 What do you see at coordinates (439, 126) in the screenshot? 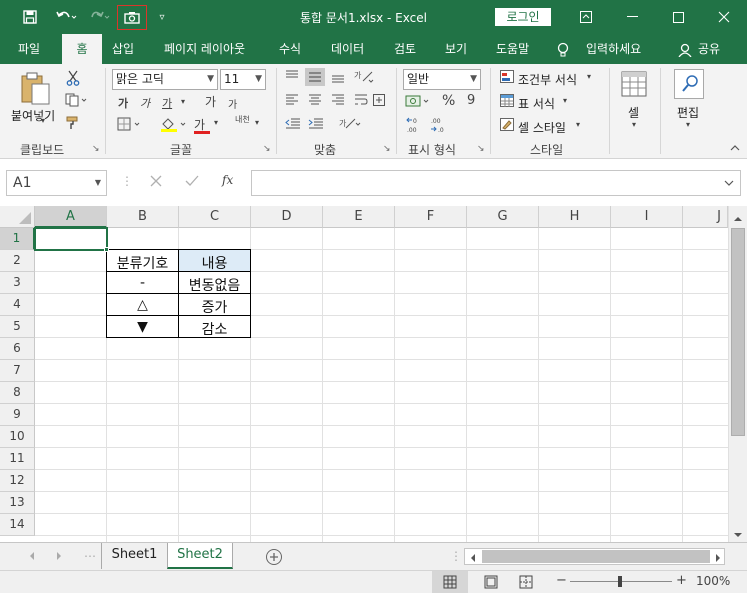
I see `decrease-decimal-icon: .00.0` at bounding box center [439, 126].